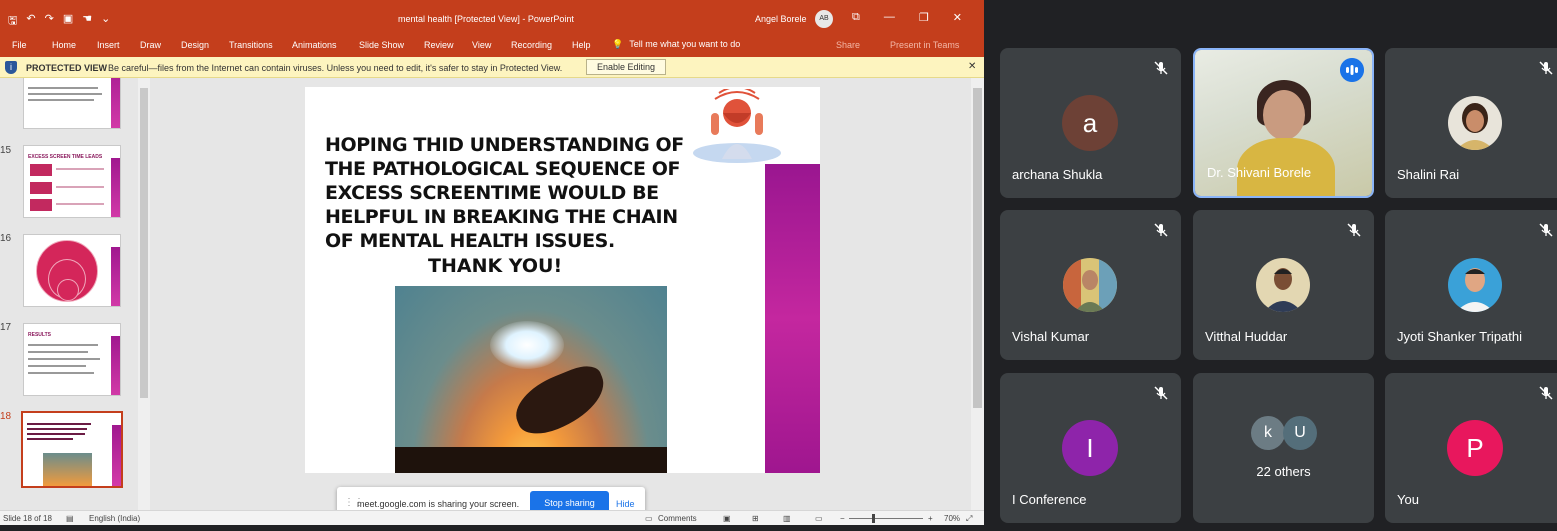 This screenshot has height=531, width=1557. What do you see at coordinates (819, 518) in the screenshot?
I see `slideshow-icon: ▭` at bounding box center [819, 518].